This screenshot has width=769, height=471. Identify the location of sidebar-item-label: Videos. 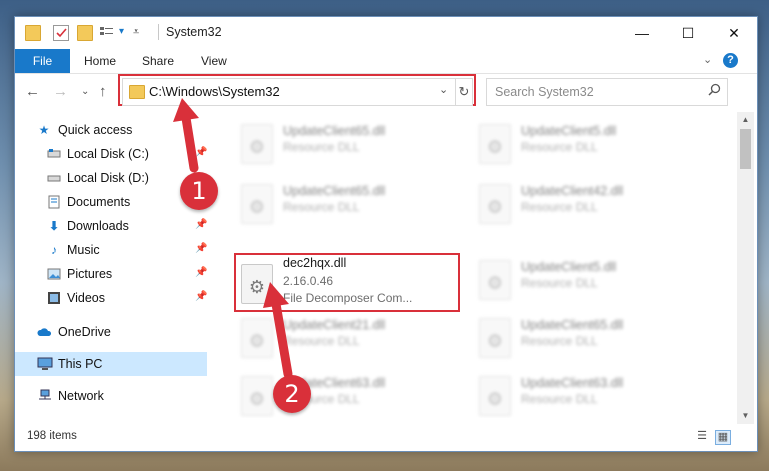
(86, 298).